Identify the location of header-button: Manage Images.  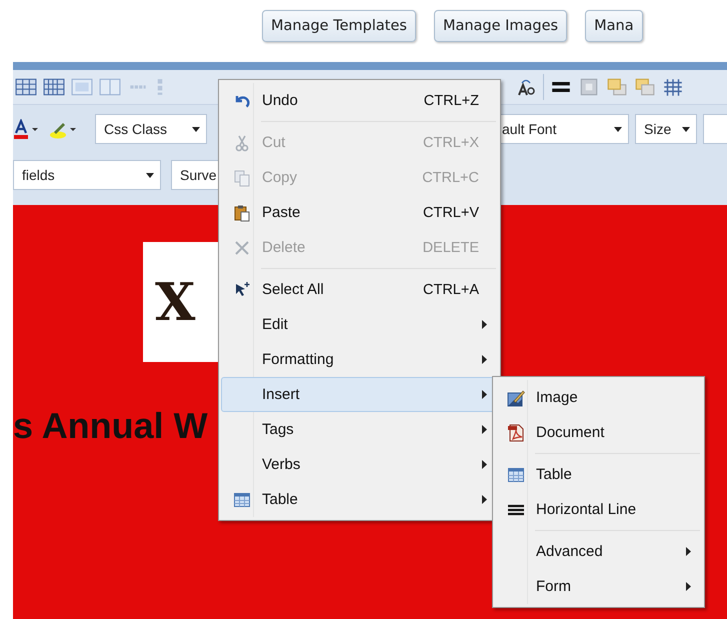
(501, 26).